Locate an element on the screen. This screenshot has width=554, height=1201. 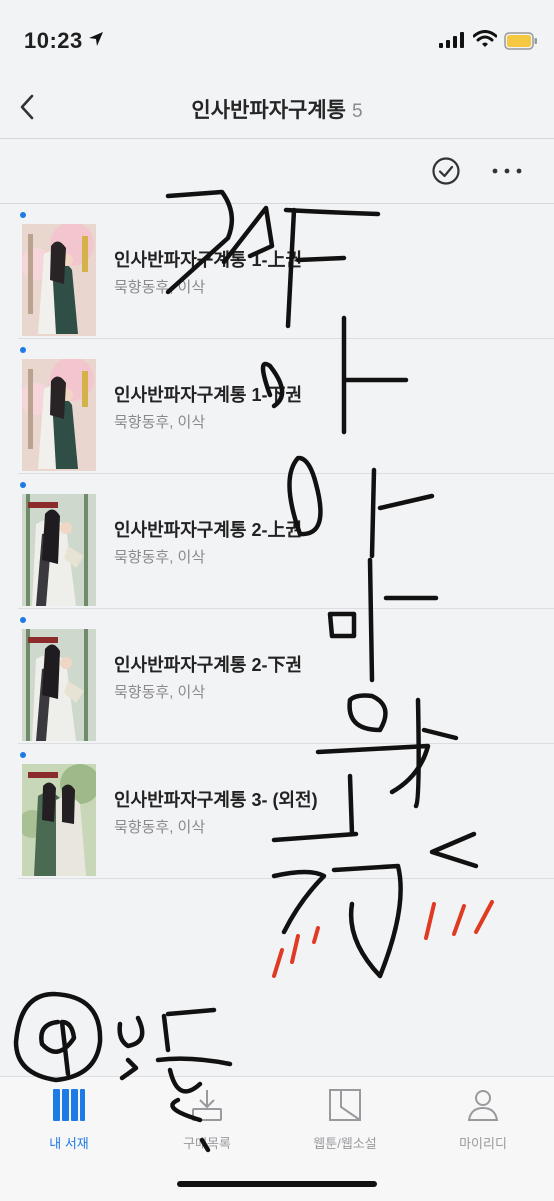
more-options-icon is located at coordinates (507, 171).